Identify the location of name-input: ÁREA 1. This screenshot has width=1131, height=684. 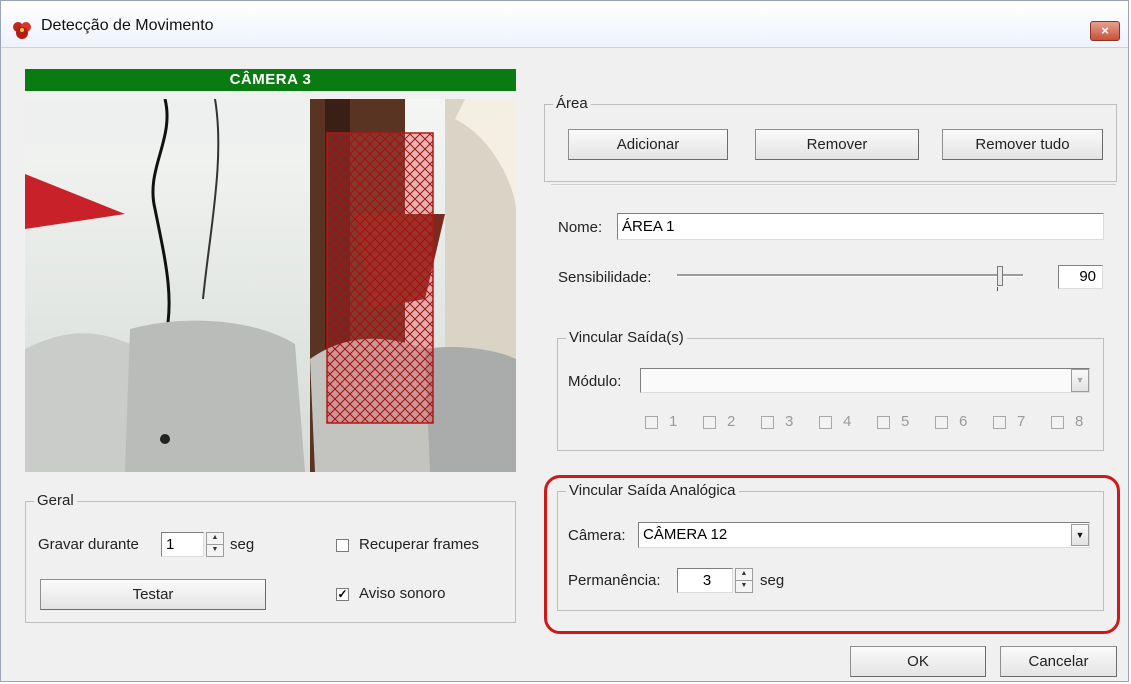
(860, 226).